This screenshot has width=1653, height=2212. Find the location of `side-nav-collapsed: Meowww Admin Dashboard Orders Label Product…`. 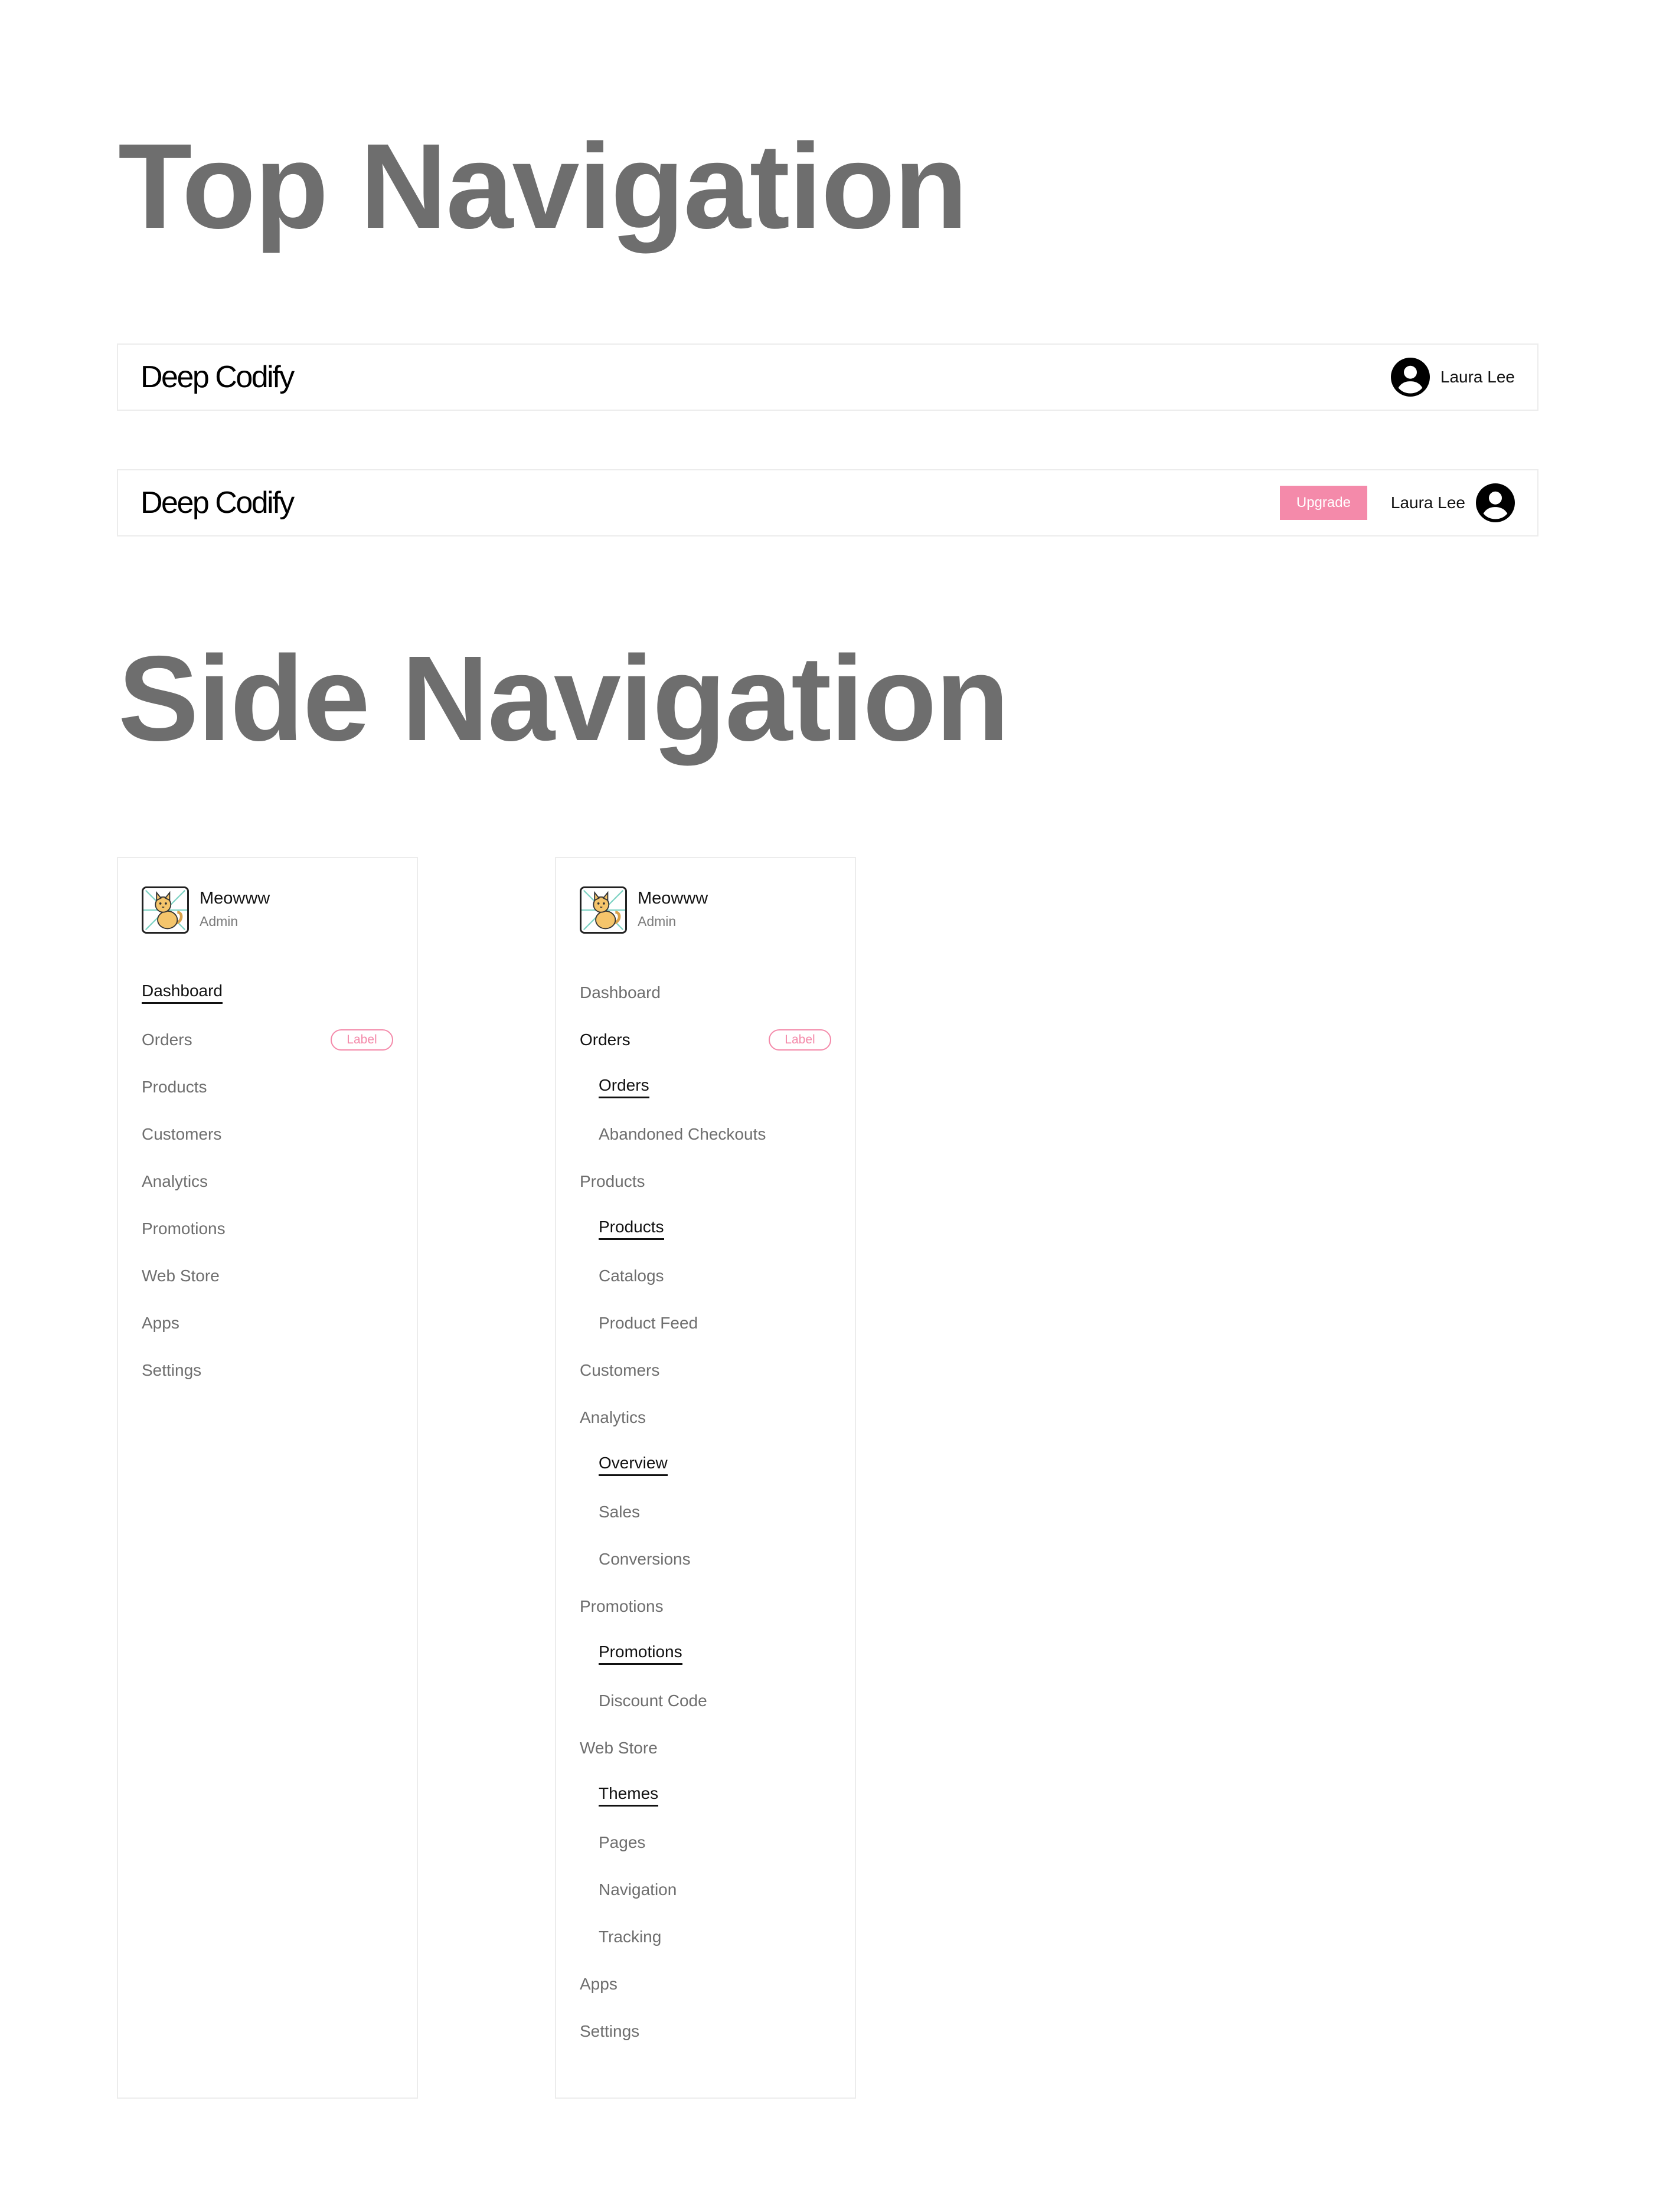

side-nav-collapsed: Meowww Admin Dashboard Orders Label Product… is located at coordinates (267, 1478).